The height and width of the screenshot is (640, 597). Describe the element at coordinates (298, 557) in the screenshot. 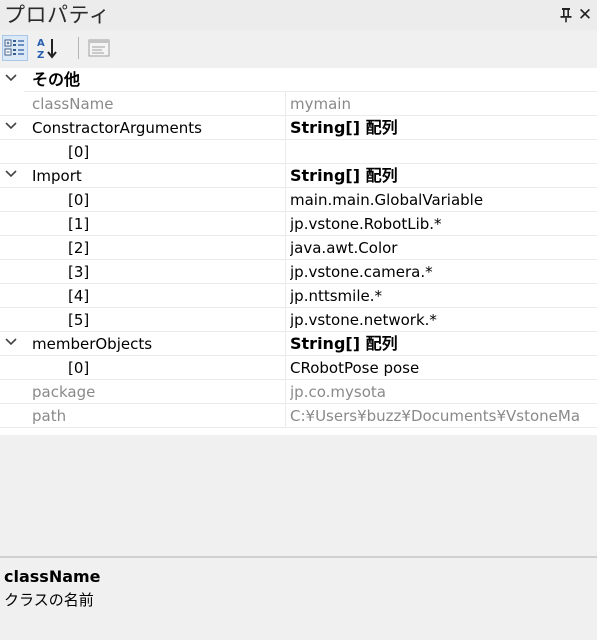

I see `description-splitter` at that location.